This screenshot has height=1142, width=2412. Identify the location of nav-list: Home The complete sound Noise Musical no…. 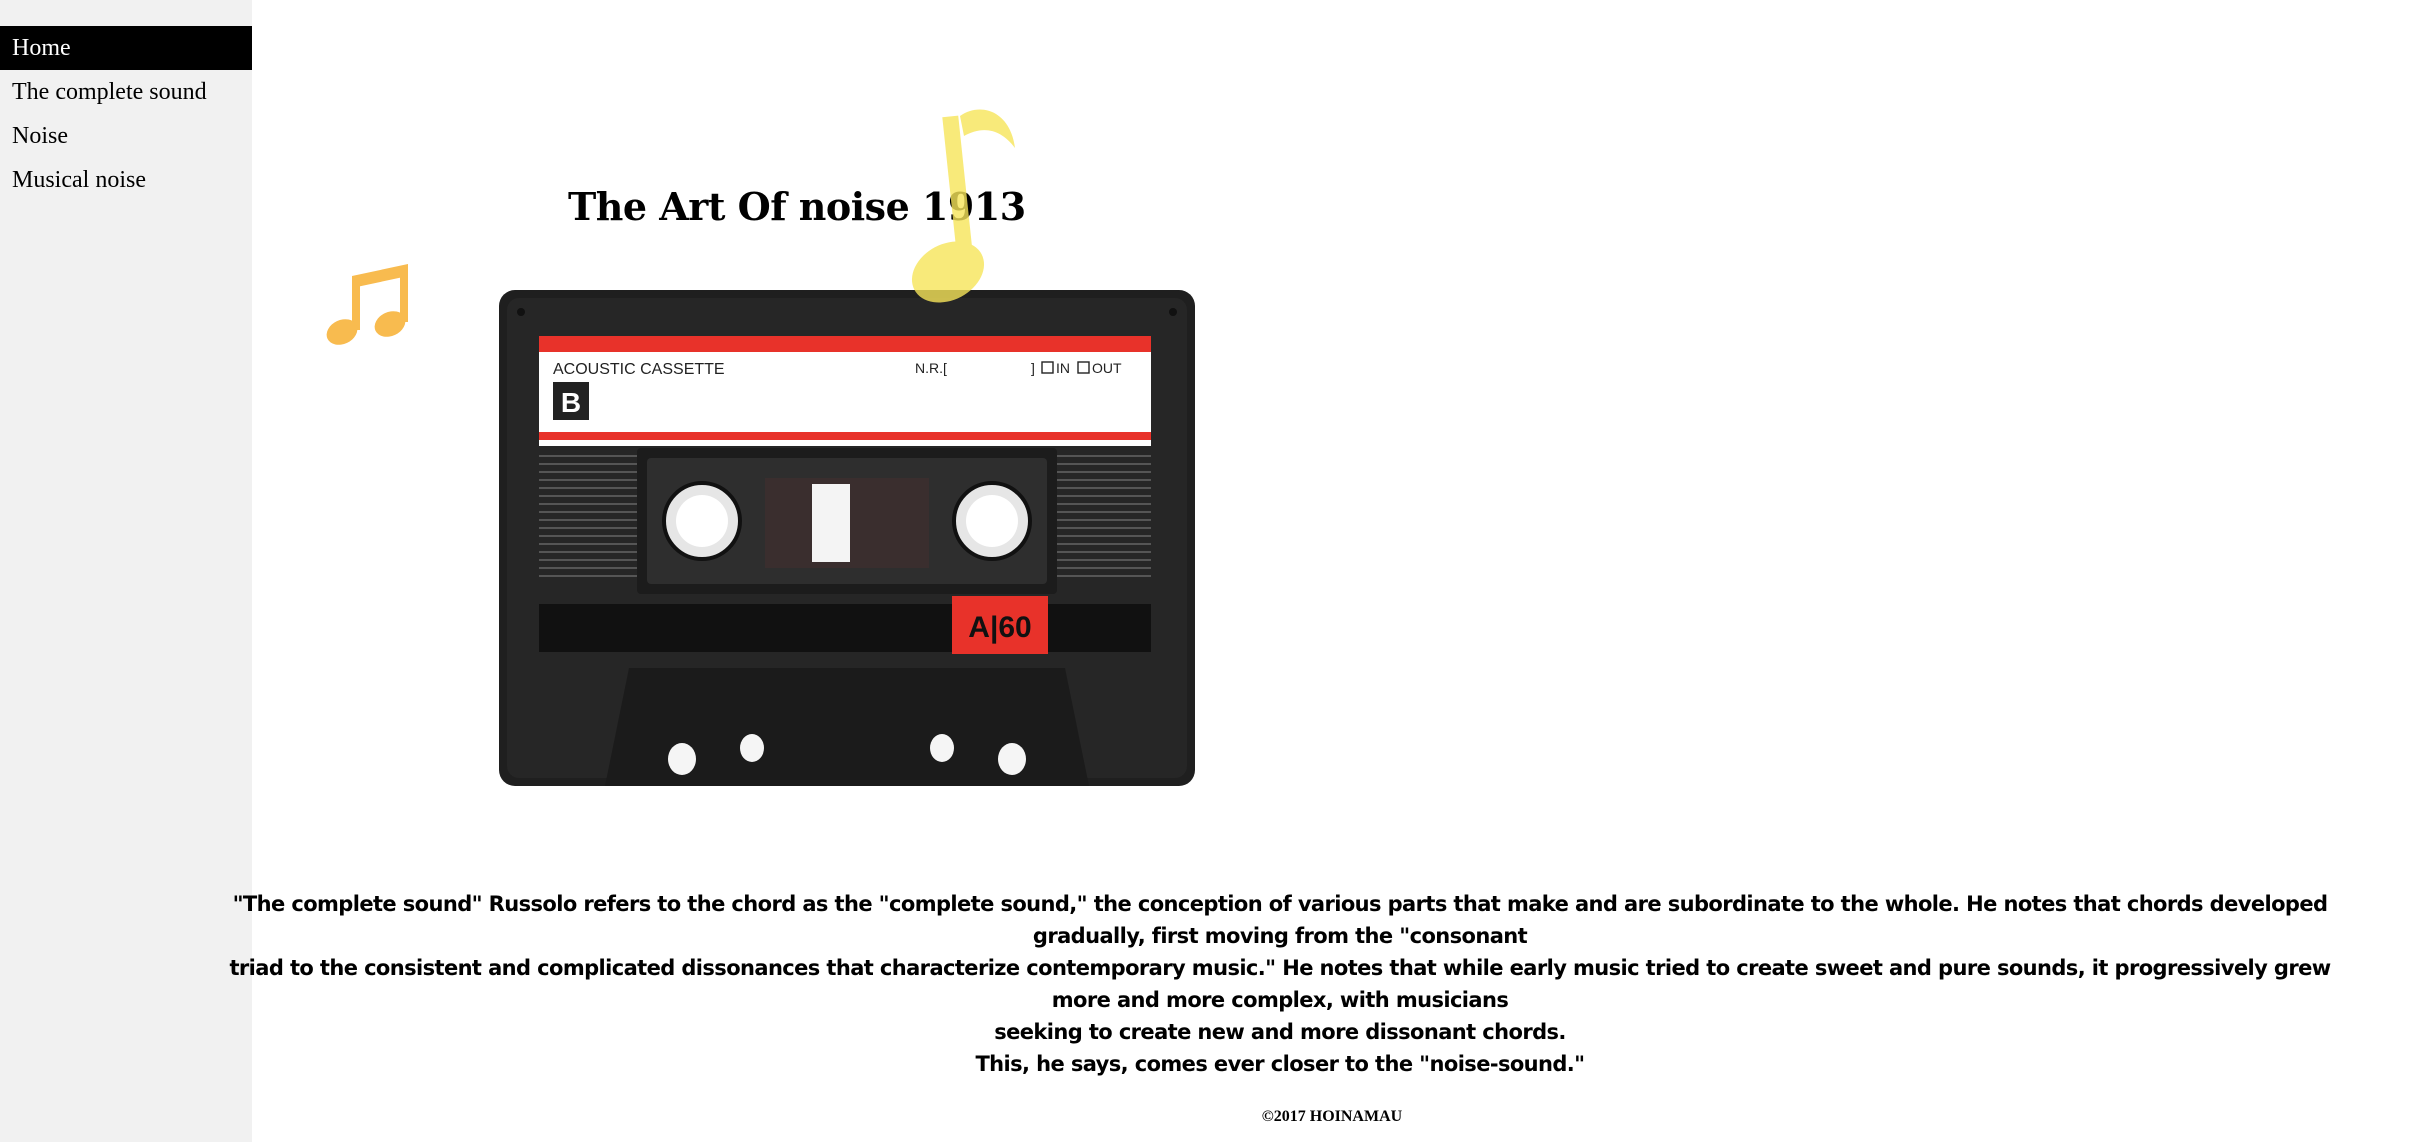
(126, 114).